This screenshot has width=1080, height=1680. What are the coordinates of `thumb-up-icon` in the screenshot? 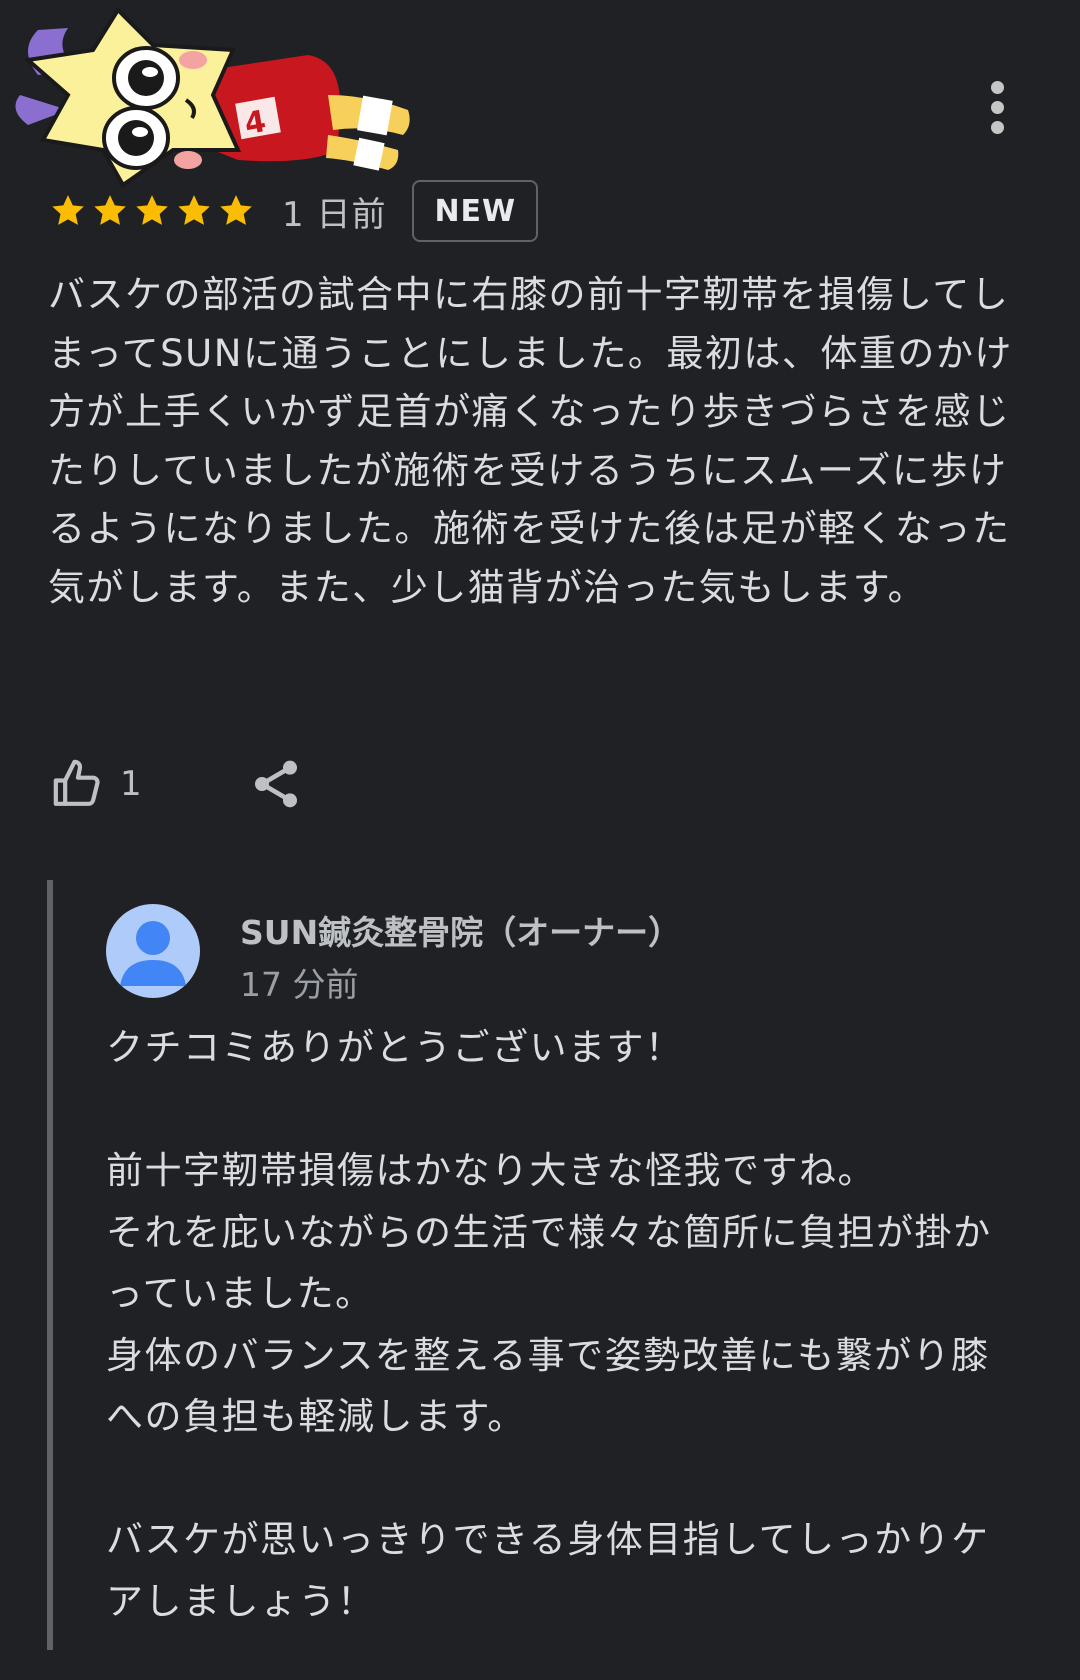 It's located at (76, 782).